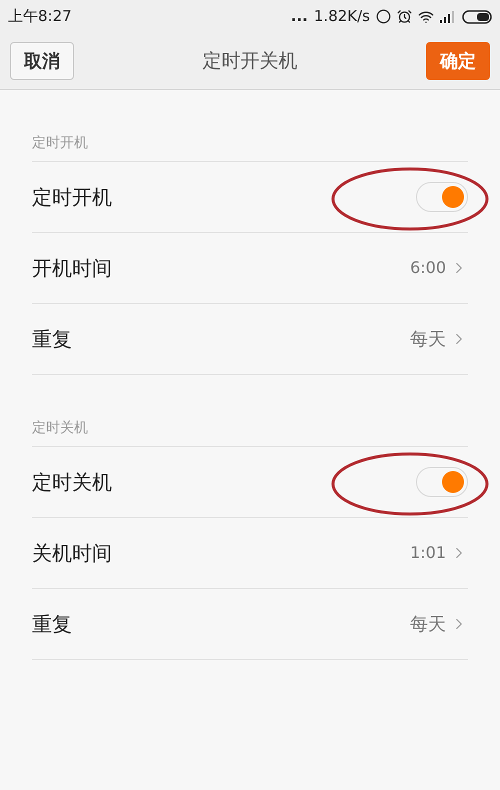 This screenshot has height=790, width=500. I want to click on row-label: 定时开机, so click(72, 197).